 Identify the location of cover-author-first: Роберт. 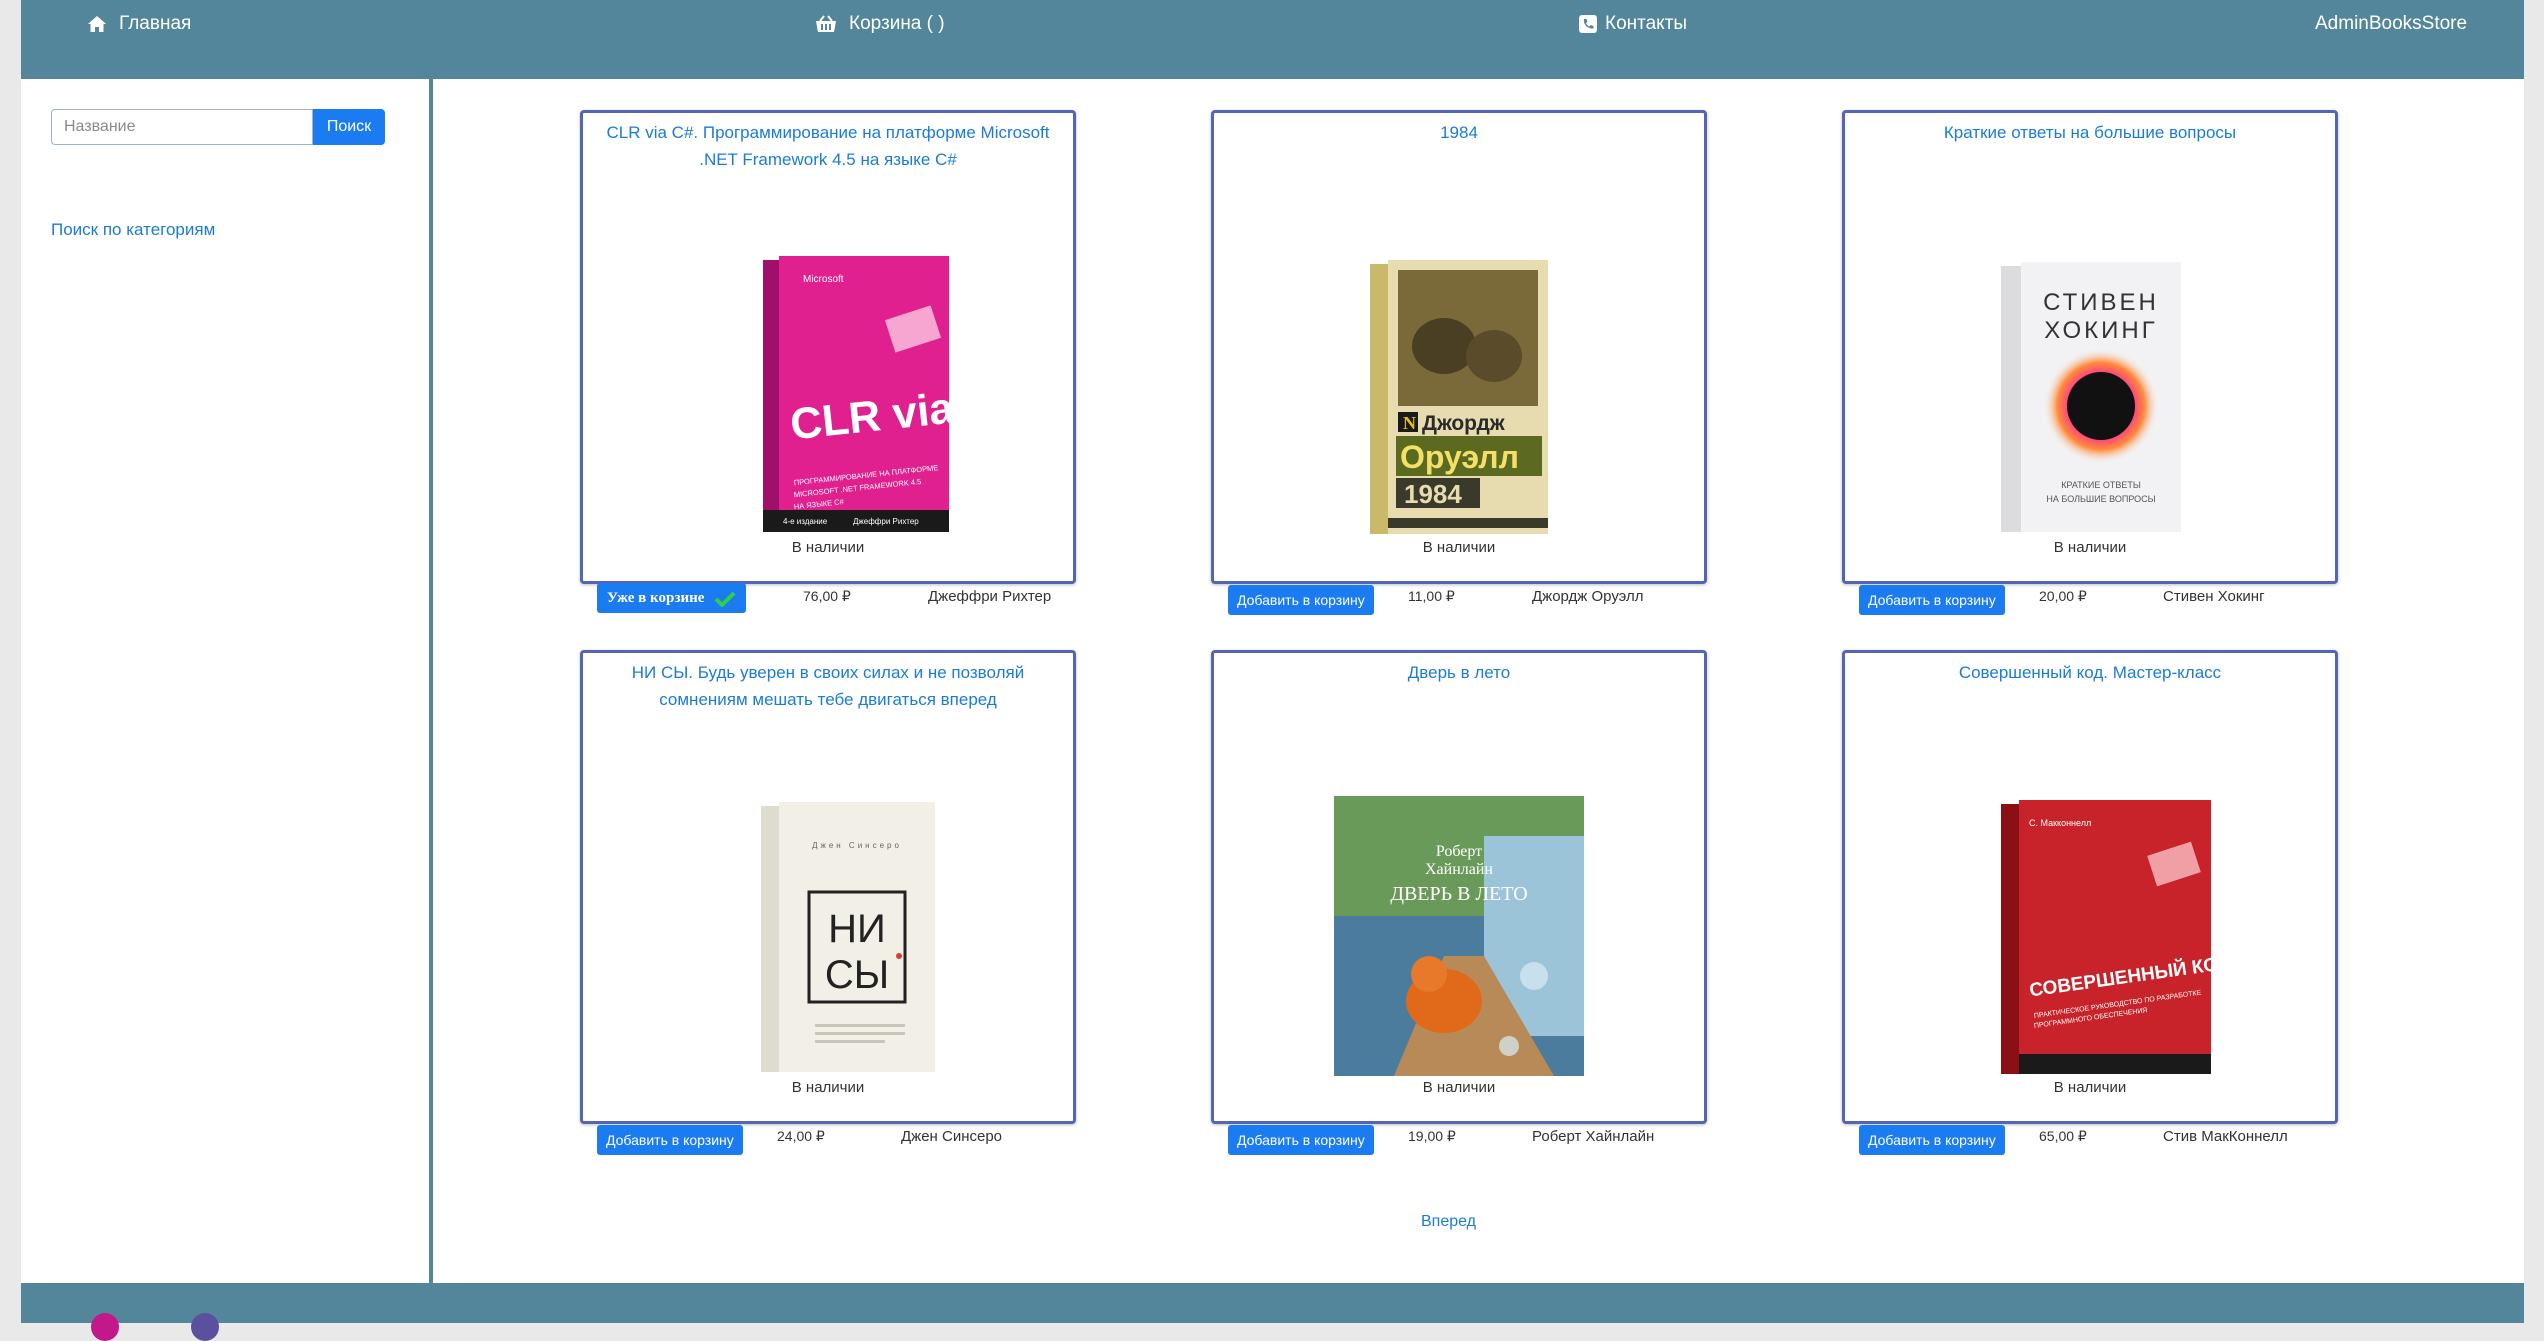
(1459, 851).